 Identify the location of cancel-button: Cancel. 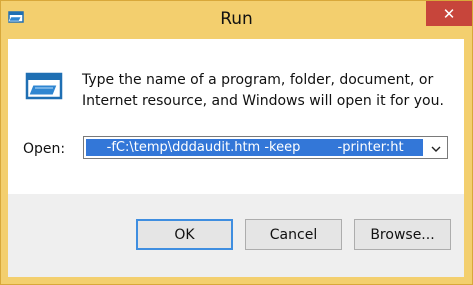
(293, 234).